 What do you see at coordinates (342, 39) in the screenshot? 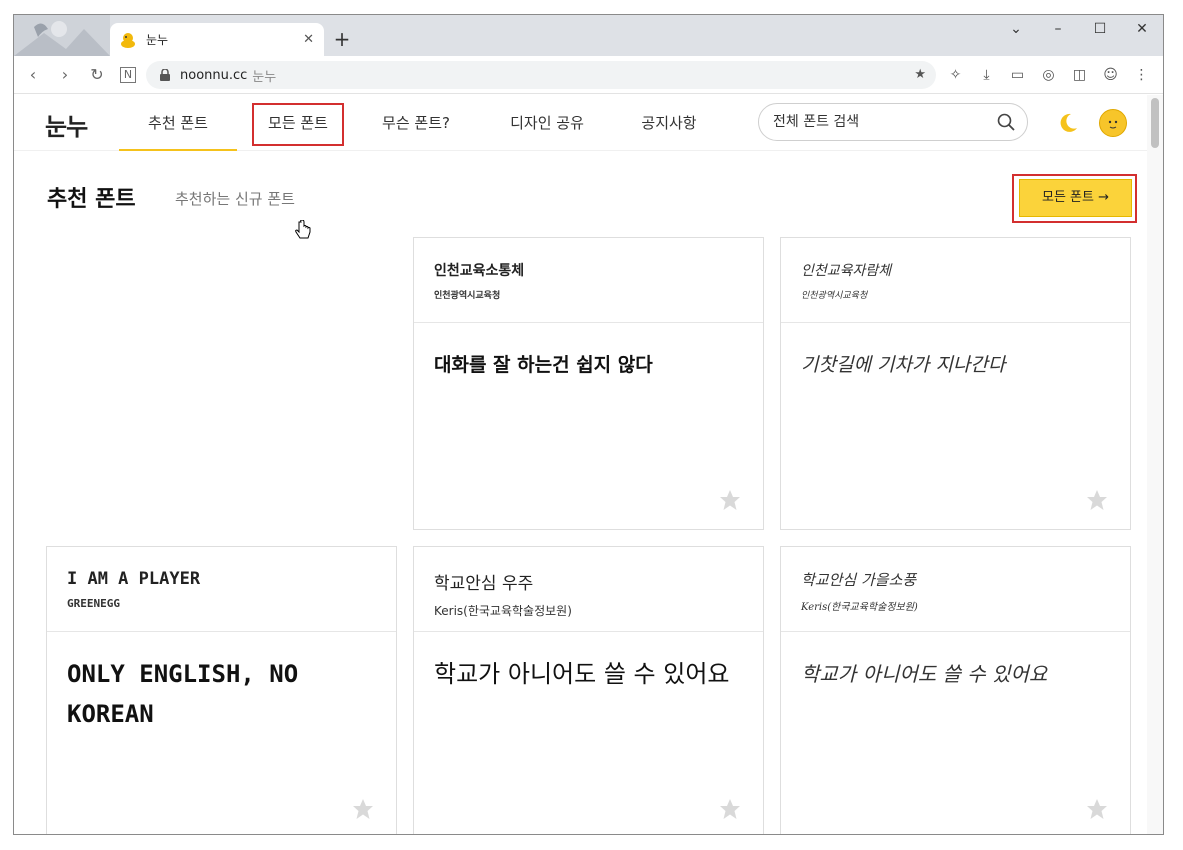
I see `new-tab-button: +` at bounding box center [342, 39].